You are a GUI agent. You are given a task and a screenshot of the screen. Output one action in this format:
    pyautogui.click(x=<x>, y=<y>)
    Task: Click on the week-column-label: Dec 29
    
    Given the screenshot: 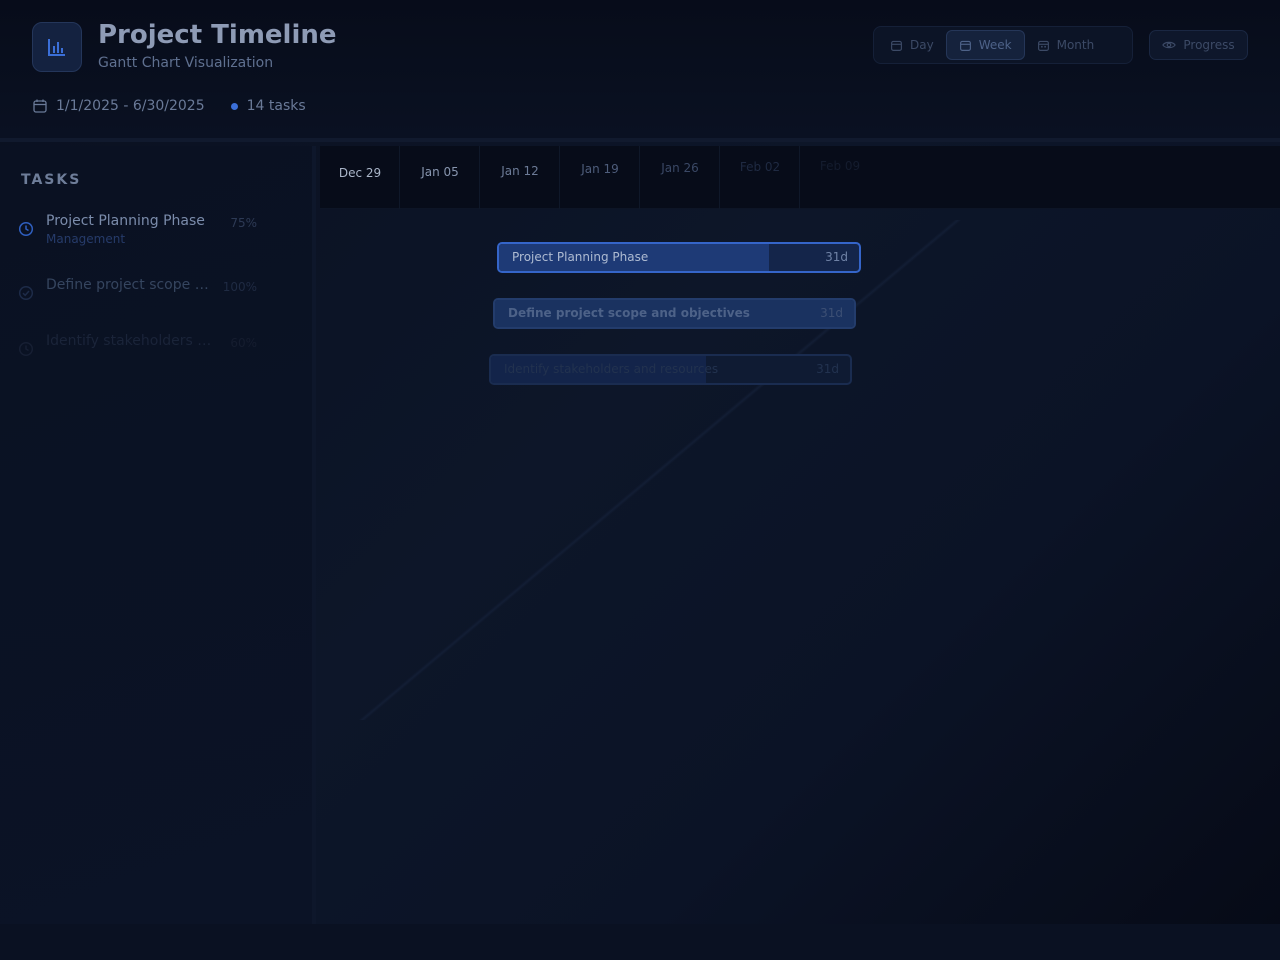 What is the action you would take?
    pyautogui.click(x=360, y=177)
    